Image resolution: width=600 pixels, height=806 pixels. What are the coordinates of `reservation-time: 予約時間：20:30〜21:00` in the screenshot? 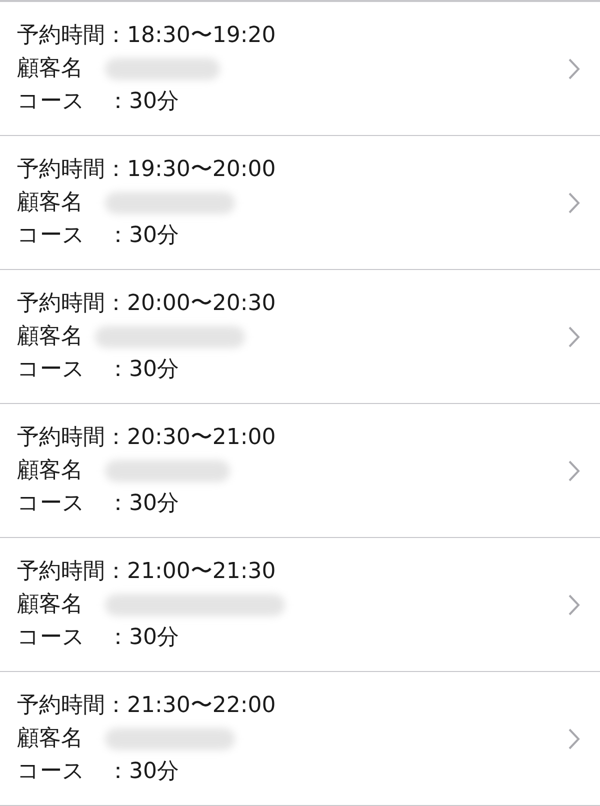 It's located at (147, 438).